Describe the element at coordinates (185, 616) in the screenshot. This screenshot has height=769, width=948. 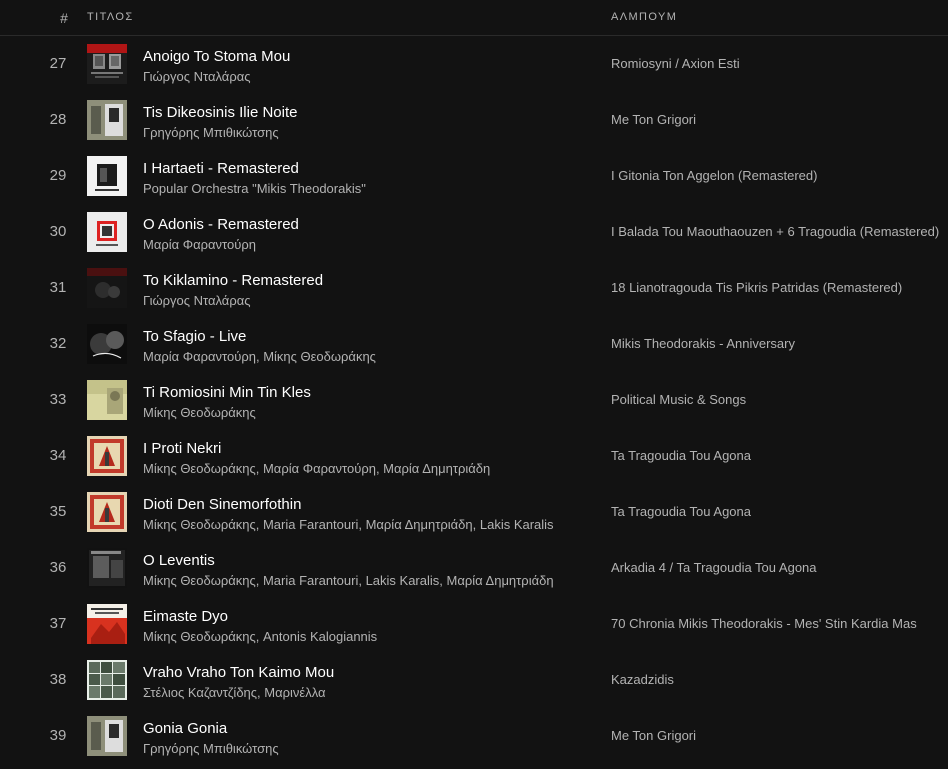
I see `track-title-link: Eimaste Dyo` at that location.